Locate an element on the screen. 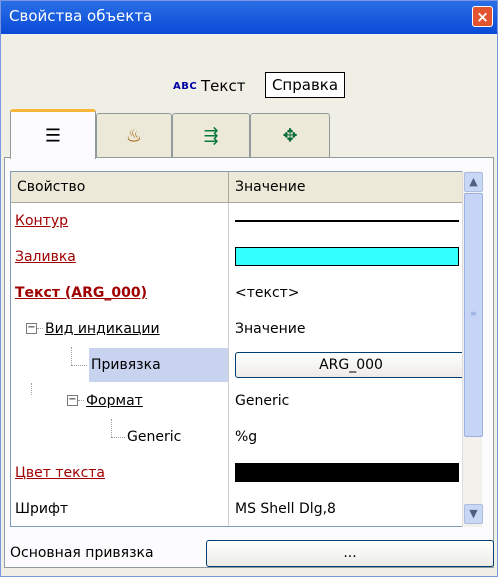 The width and height of the screenshot is (498, 577). text-object-icon: ABC is located at coordinates (185, 86).